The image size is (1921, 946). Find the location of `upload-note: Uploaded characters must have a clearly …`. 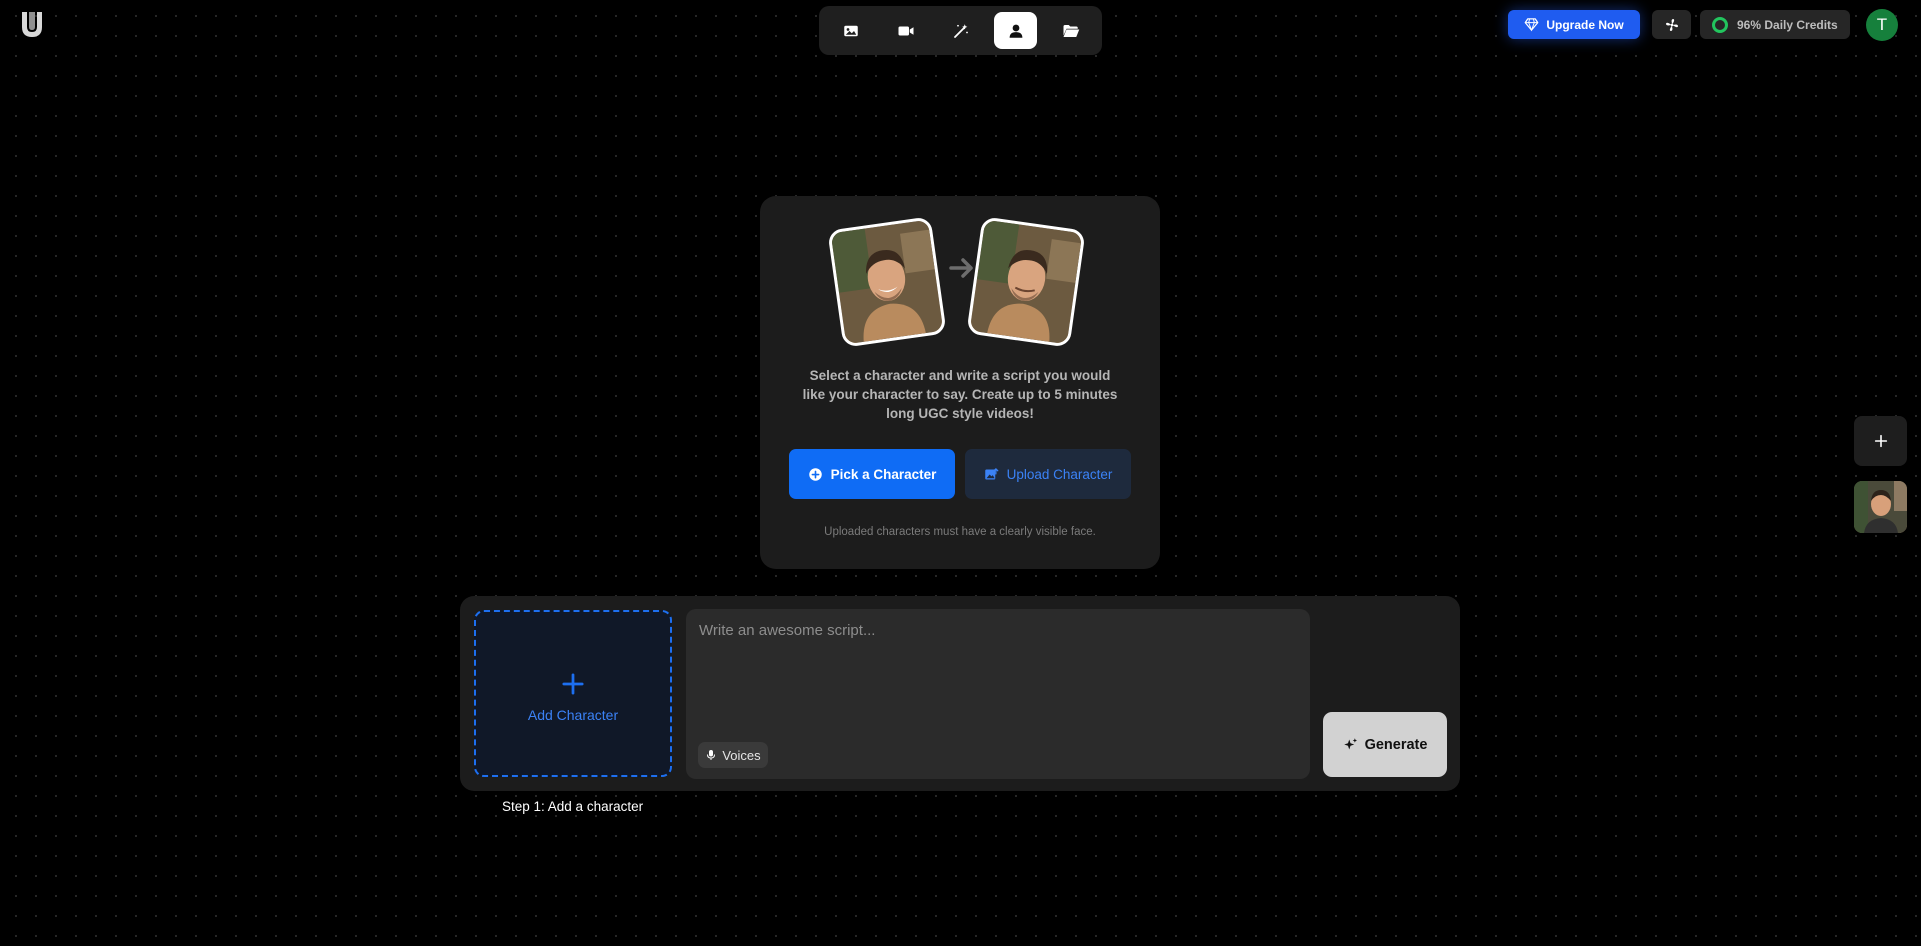

upload-note: Uploaded characters must have a clearly … is located at coordinates (960, 532).